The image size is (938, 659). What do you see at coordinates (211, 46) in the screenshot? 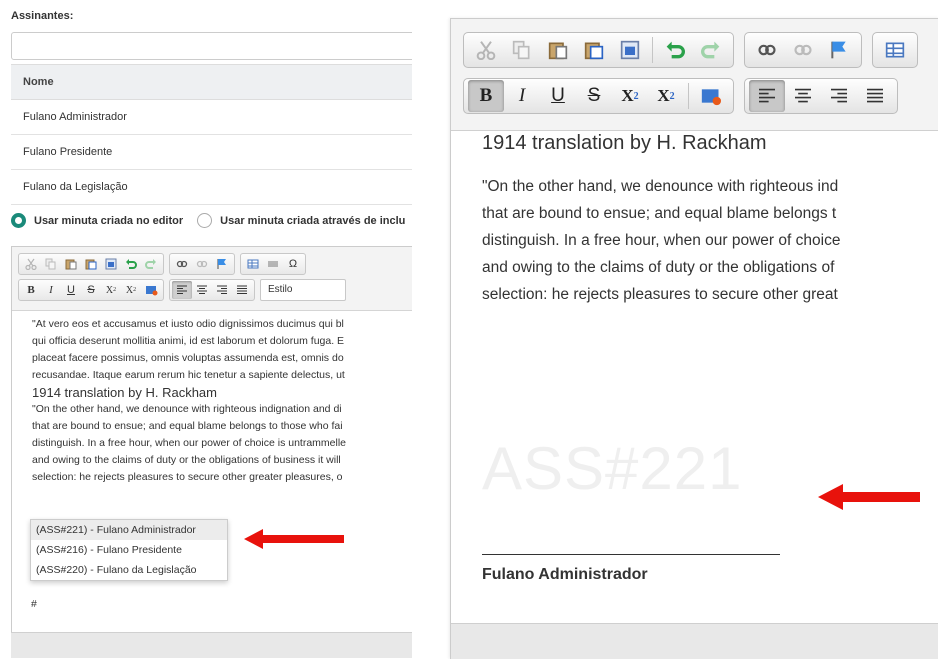
I see `signers-search-input` at bounding box center [211, 46].